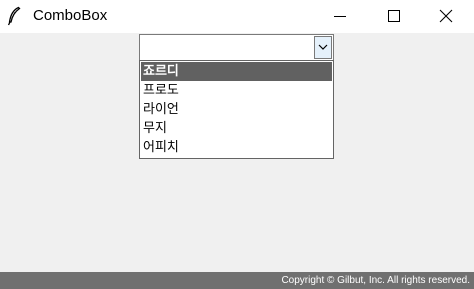 Image resolution: width=474 pixels, height=289 pixels. I want to click on combobox-dropdown-button, so click(323, 47).